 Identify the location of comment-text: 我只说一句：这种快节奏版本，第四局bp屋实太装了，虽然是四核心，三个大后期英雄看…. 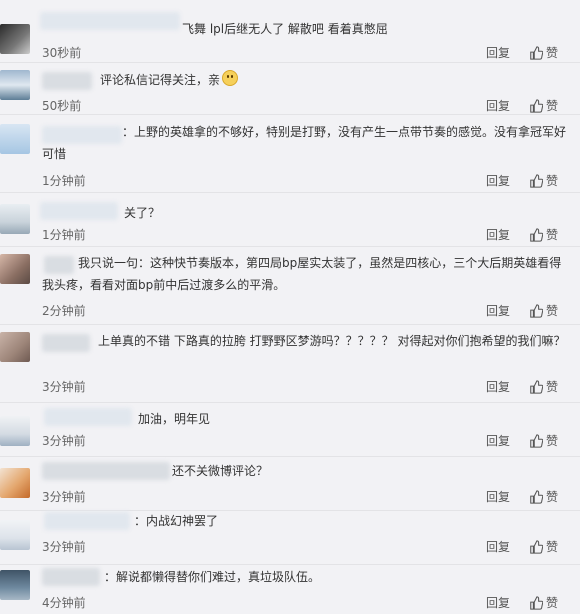
(302, 274).